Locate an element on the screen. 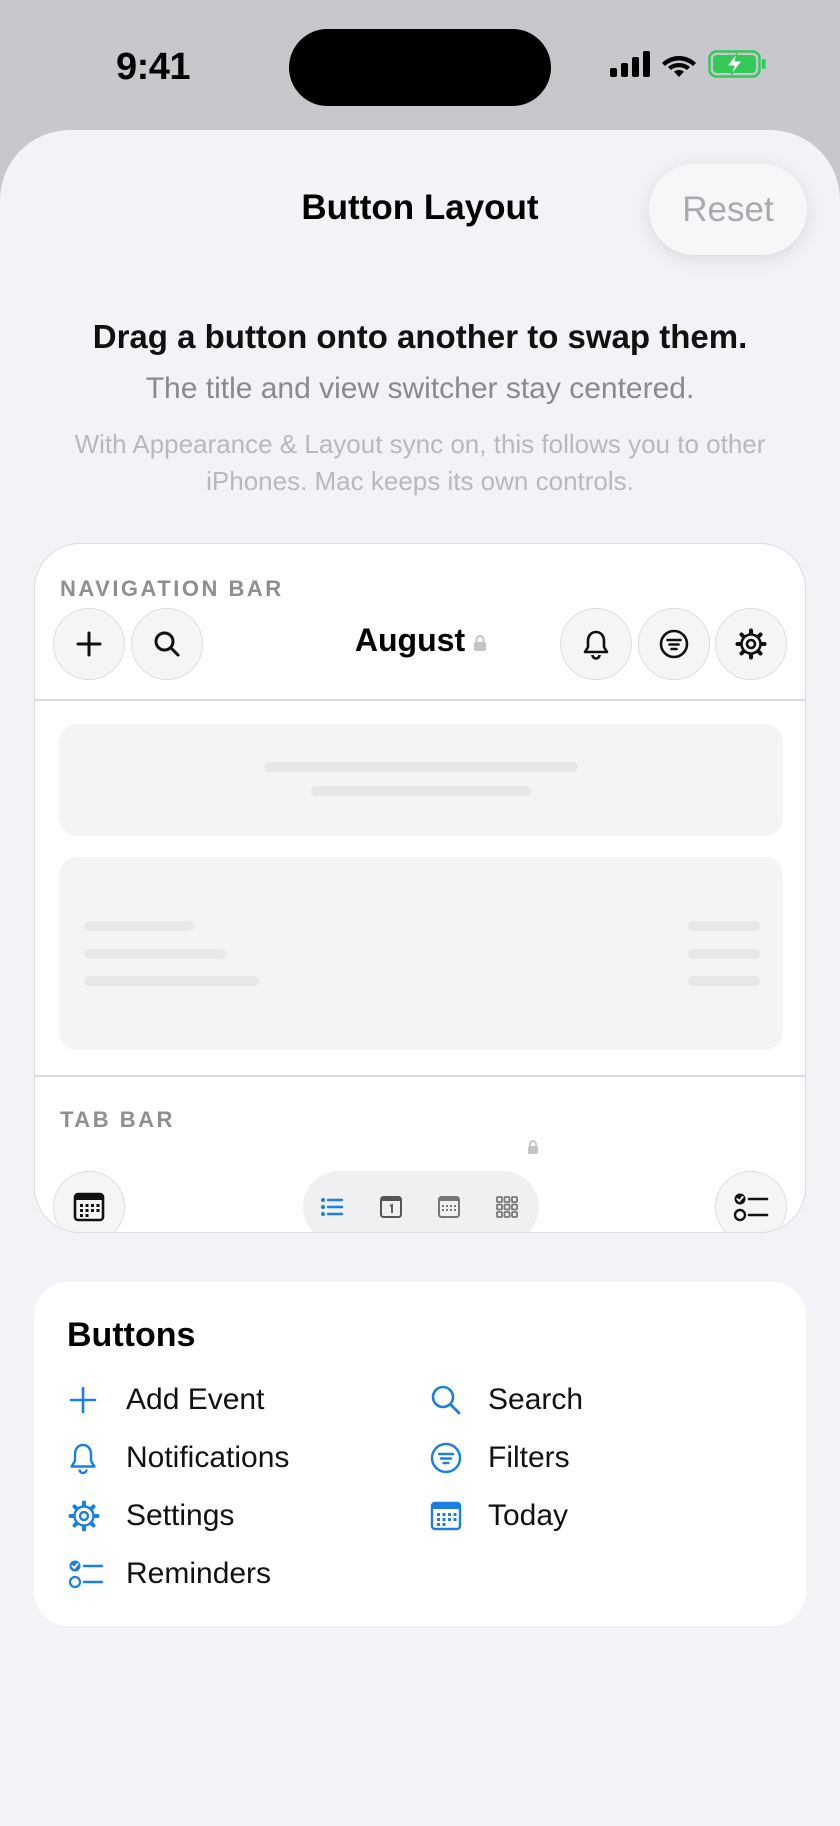 Image resolution: width=840 pixels, height=1826 pixels. tab-slot-today is located at coordinates (89, 1201).